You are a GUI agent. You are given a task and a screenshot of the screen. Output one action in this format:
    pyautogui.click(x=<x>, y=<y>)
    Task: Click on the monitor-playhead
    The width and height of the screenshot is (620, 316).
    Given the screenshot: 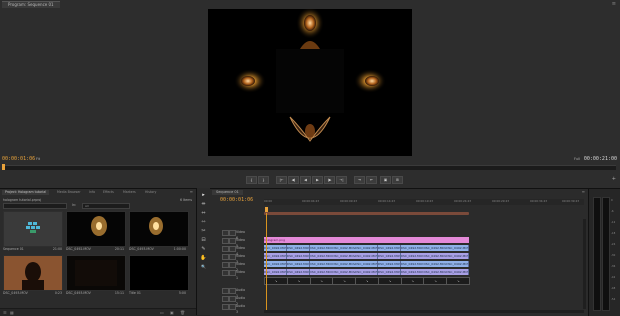 What is the action you would take?
    pyautogui.click(x=3, y=167)
    